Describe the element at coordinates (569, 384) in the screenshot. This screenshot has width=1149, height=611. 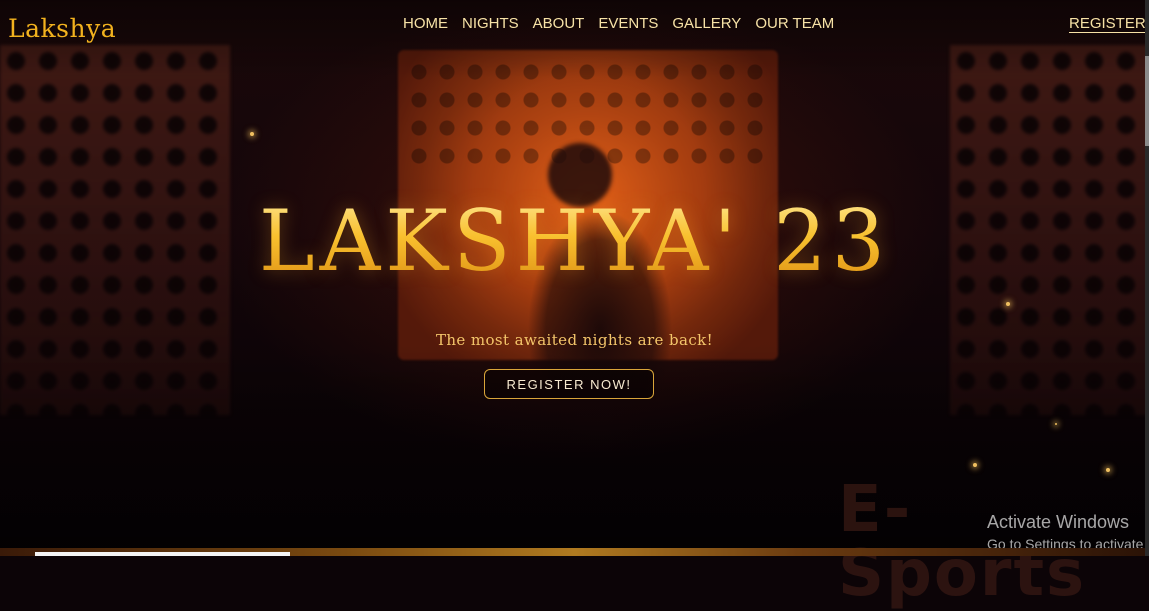
I see `register-now-button: REGISTER NOW!` at that location.